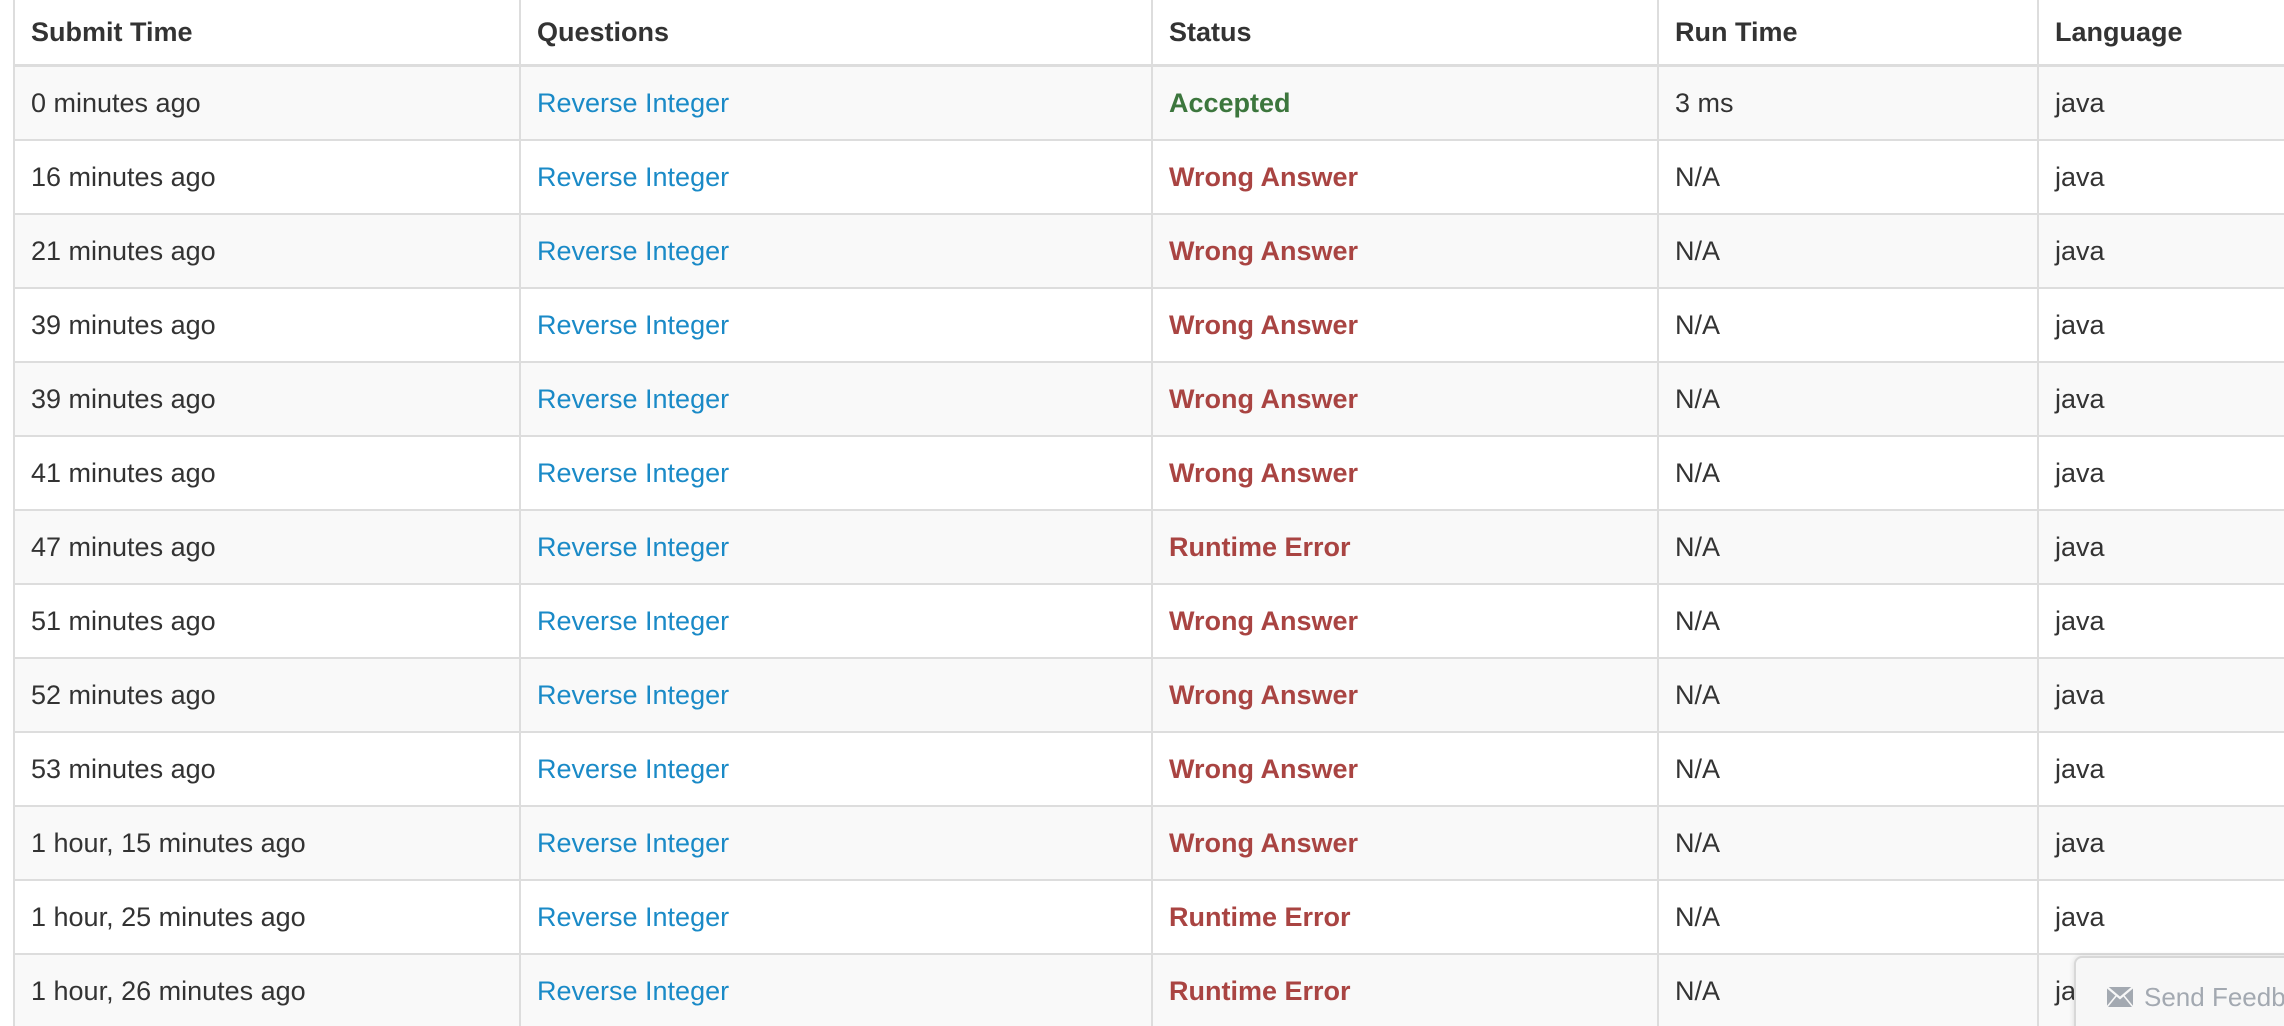 This screenshot has height=1026, width=2284. I want to click on submit-time-cell: 1 hour, 26 minutes ago, so click(267, 989).